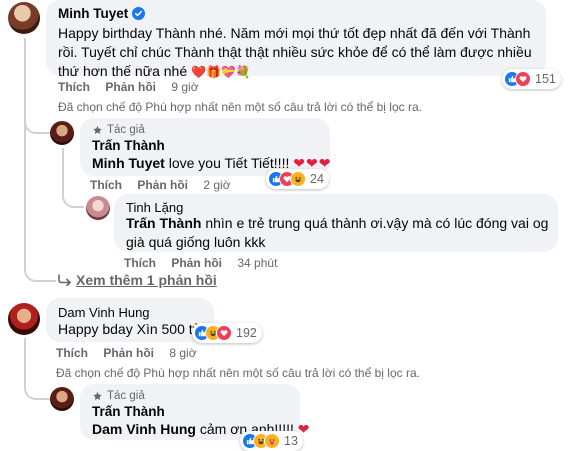  What do you see at coordinates (531, 79) in the screenshot?
I see `reaction-summary-comment1: 151` at bounding box center [531, 79].